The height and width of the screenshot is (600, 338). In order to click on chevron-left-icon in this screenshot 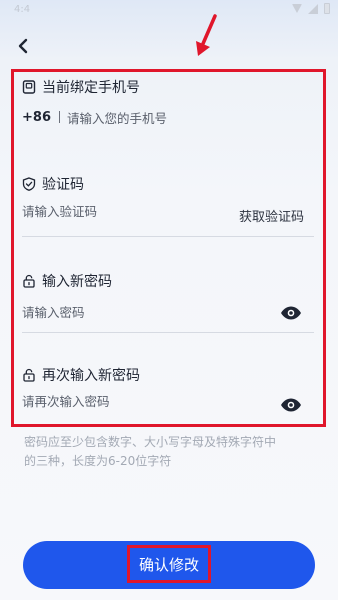, I will do `click(23, 46)`.